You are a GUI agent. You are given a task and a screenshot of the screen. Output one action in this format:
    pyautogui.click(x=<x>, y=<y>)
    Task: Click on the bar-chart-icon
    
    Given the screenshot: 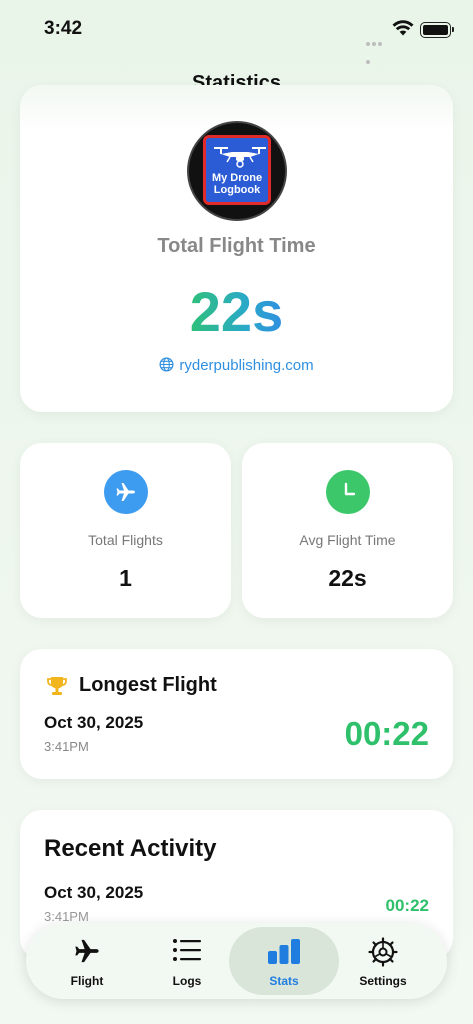 What is the action you would take?
    pyautogui.click(x=284, y=951)
    